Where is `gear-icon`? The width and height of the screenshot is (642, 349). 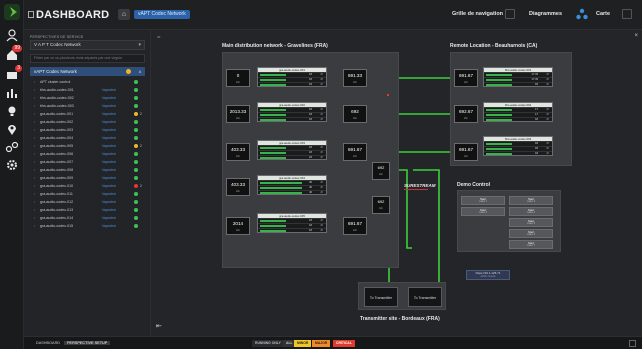 gear-icon is located at coordinates (12, 166).